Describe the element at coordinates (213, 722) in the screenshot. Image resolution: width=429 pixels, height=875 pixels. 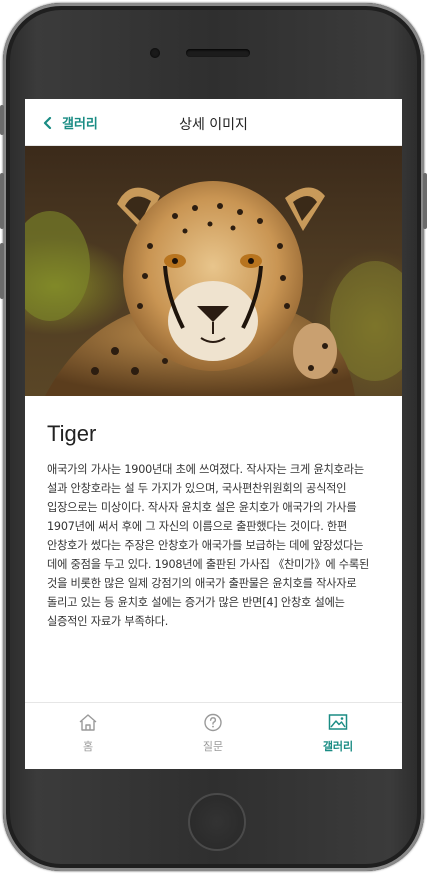
I see `question-circle-icon` at that location.